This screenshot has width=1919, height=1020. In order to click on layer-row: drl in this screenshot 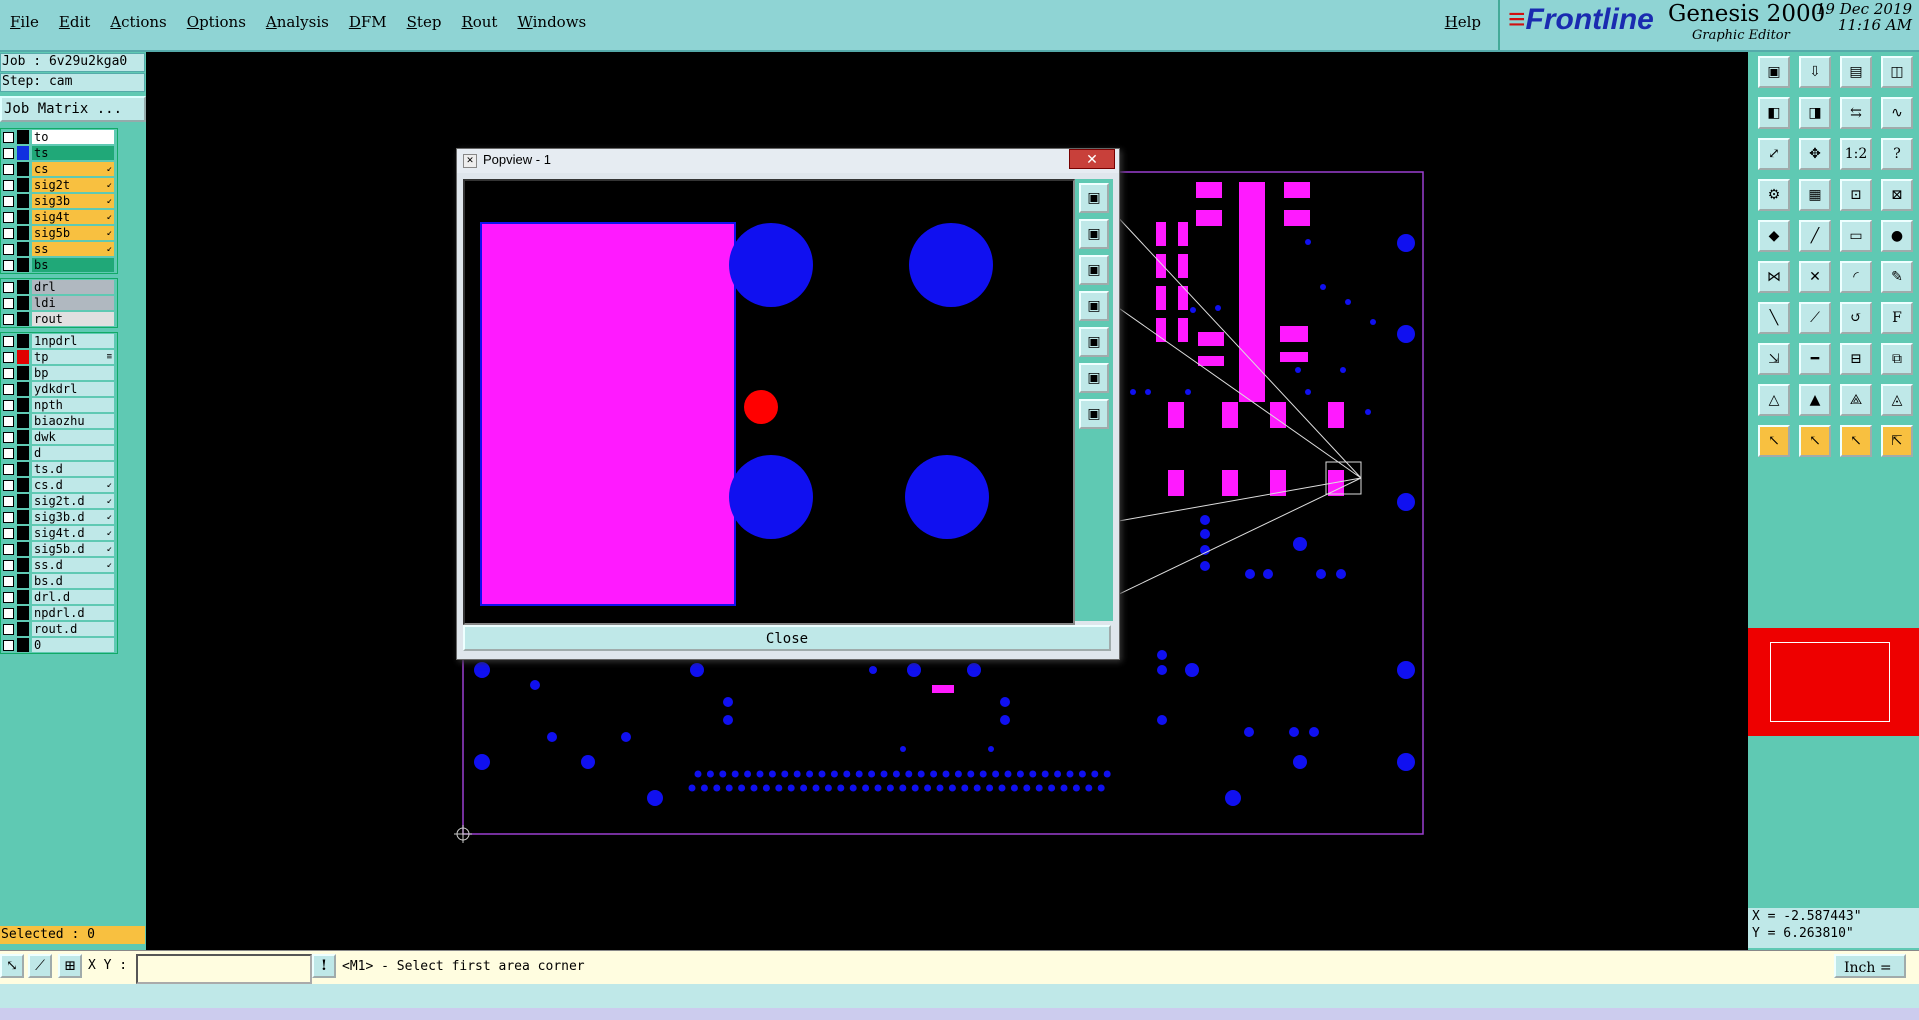, I will do `click(59, 287)`.